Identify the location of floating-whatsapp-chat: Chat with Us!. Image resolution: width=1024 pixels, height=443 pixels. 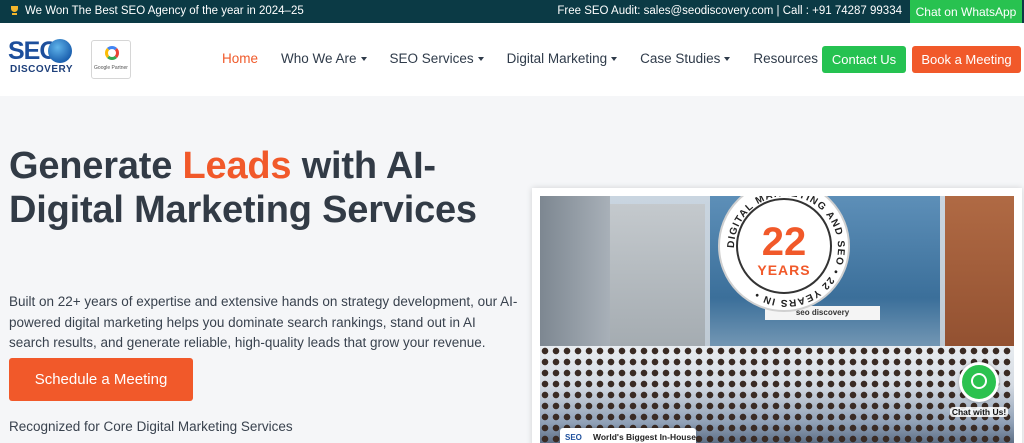
(979, 392).